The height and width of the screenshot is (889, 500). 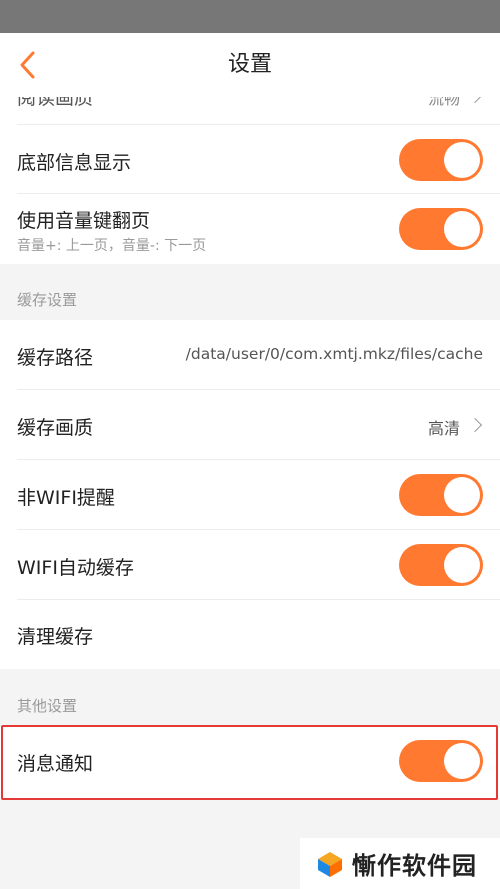 What do you see at coordinates (250, 762) in the screenshot?
I see `setting-row-notifications: 消息通知` at bounding box center [250, 762].